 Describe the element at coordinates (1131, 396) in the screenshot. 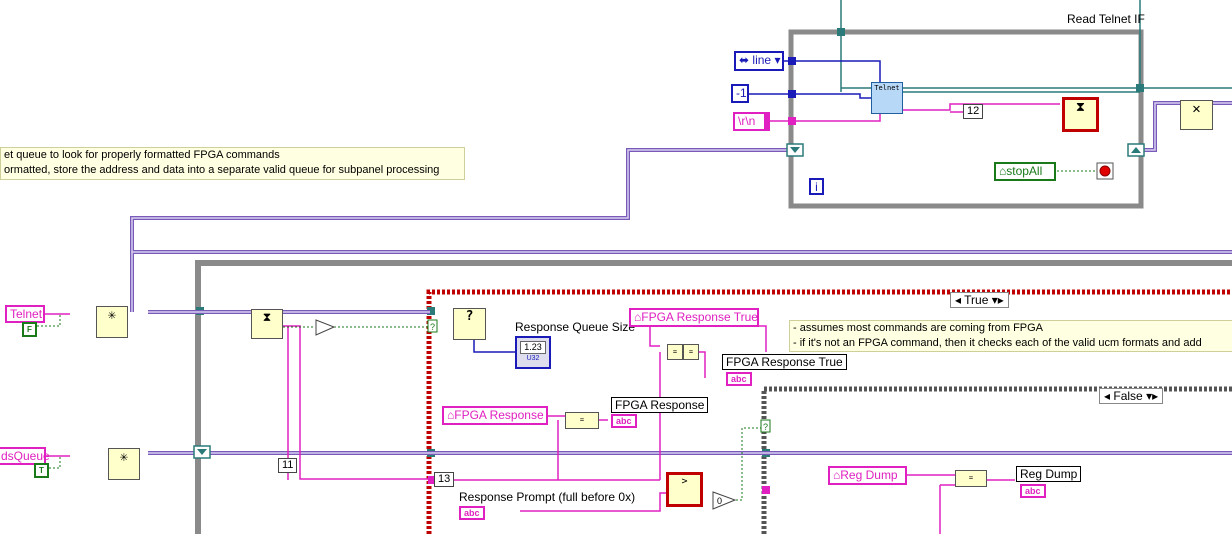

I see `case-selector-label-false: ◂ False ▾▸` at that location.